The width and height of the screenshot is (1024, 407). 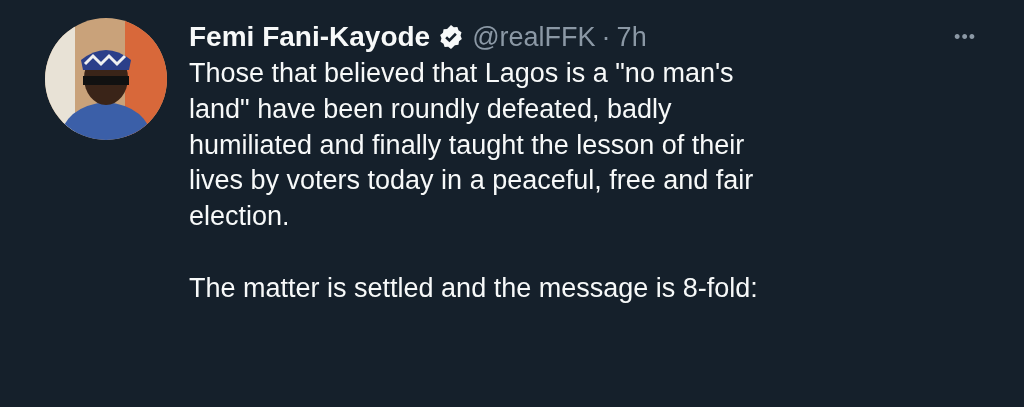 I want to click on more-button: •••, so click(x=965, y=37).